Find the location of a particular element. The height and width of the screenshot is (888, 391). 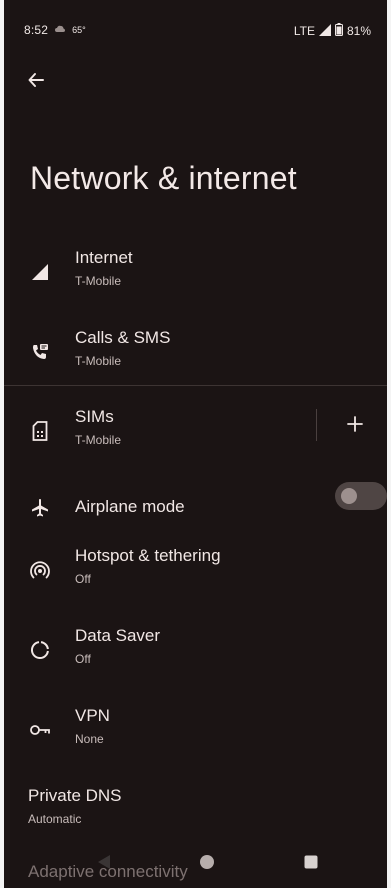

add-sim-button is located at coordinates (355, 426).